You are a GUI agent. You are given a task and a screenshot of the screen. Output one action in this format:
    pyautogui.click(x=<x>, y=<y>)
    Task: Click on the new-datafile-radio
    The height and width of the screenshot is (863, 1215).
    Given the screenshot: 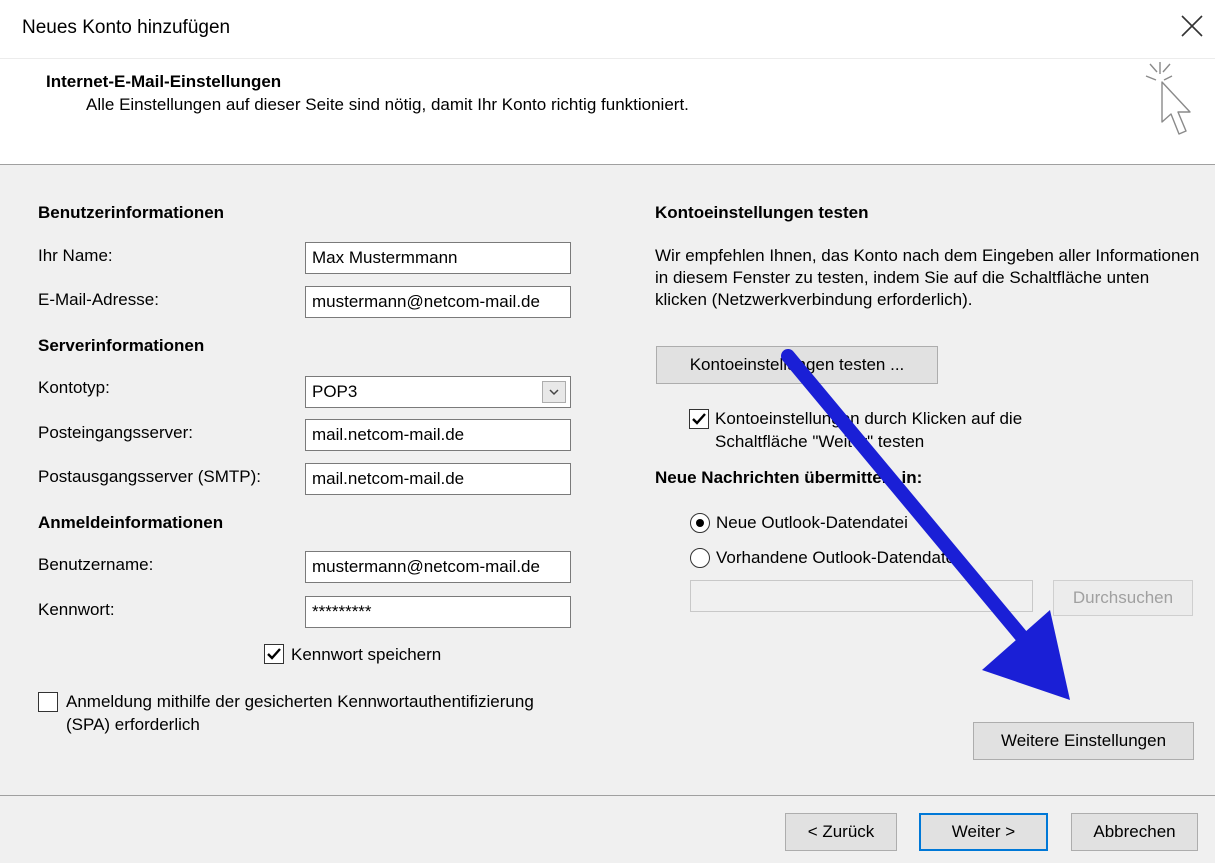 What is the action you would take?
    pyautogui.click(x=700, y=523)
    